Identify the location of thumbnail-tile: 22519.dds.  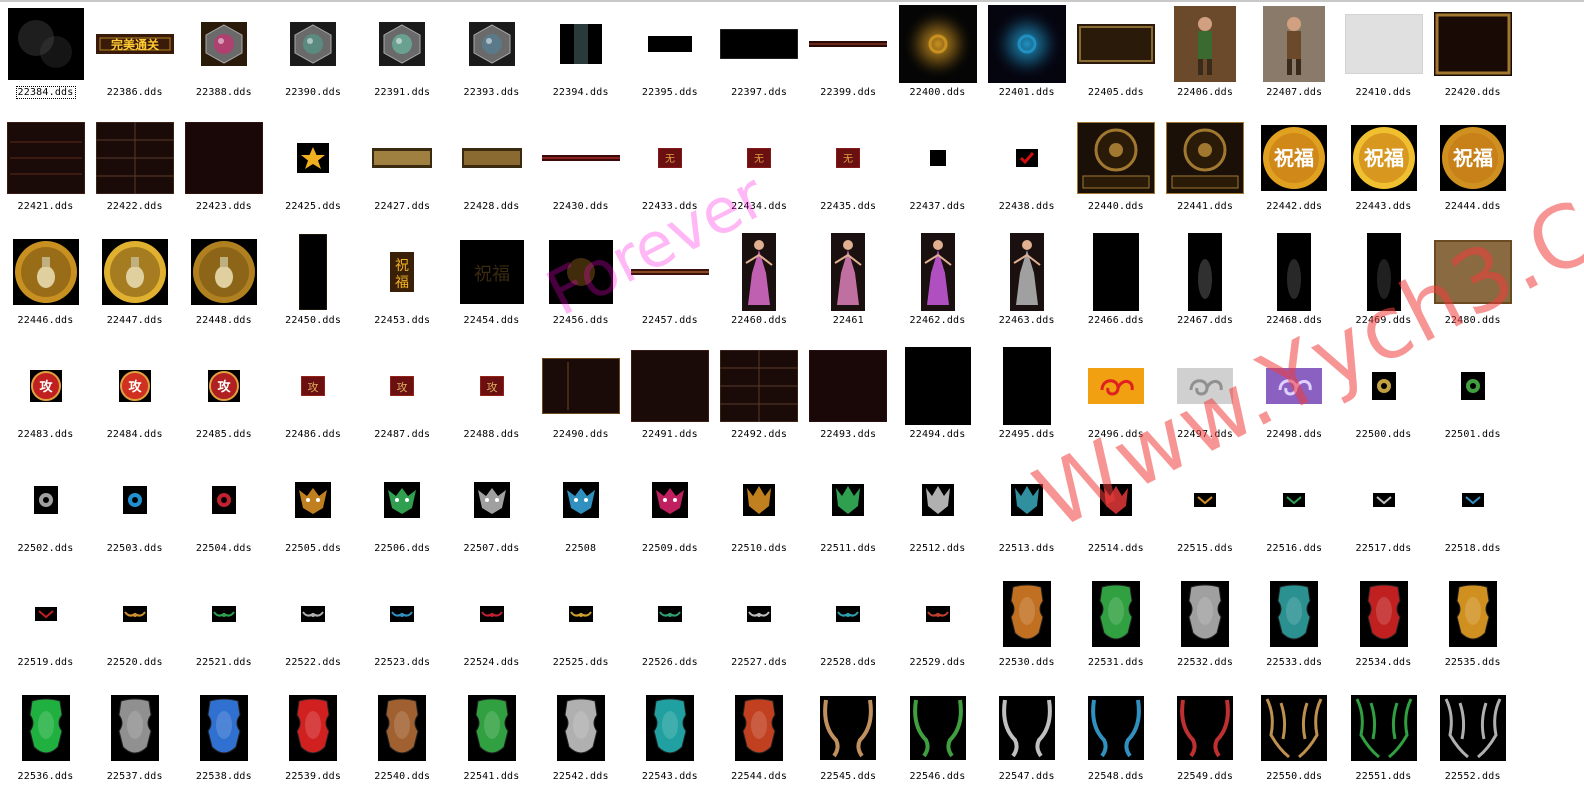
(45, 629).